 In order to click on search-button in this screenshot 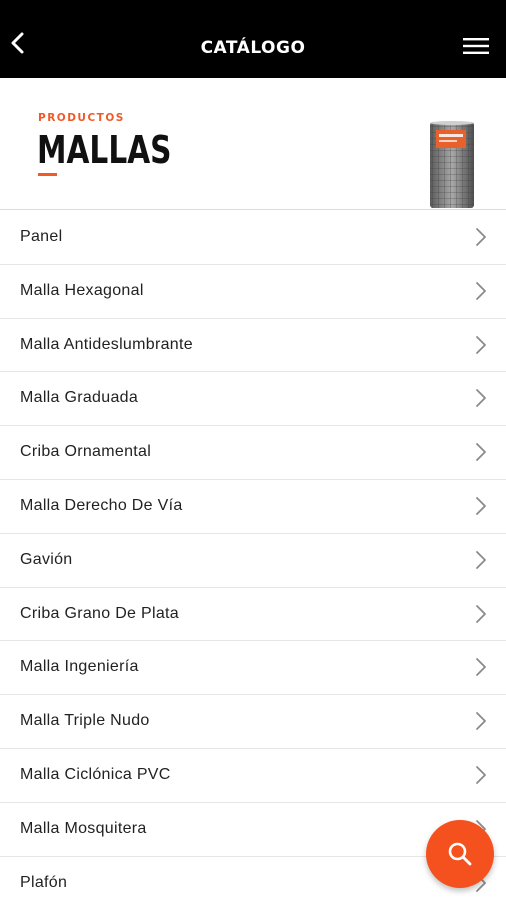, I will do `click(460, 854)`.